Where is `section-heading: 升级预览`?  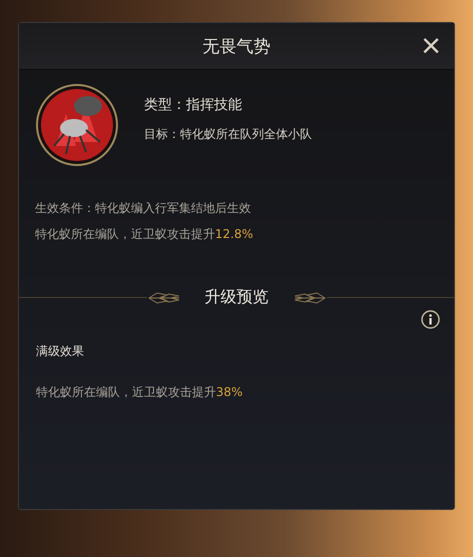 section-heading: 升级预览 is located at coordinates (237, 297).